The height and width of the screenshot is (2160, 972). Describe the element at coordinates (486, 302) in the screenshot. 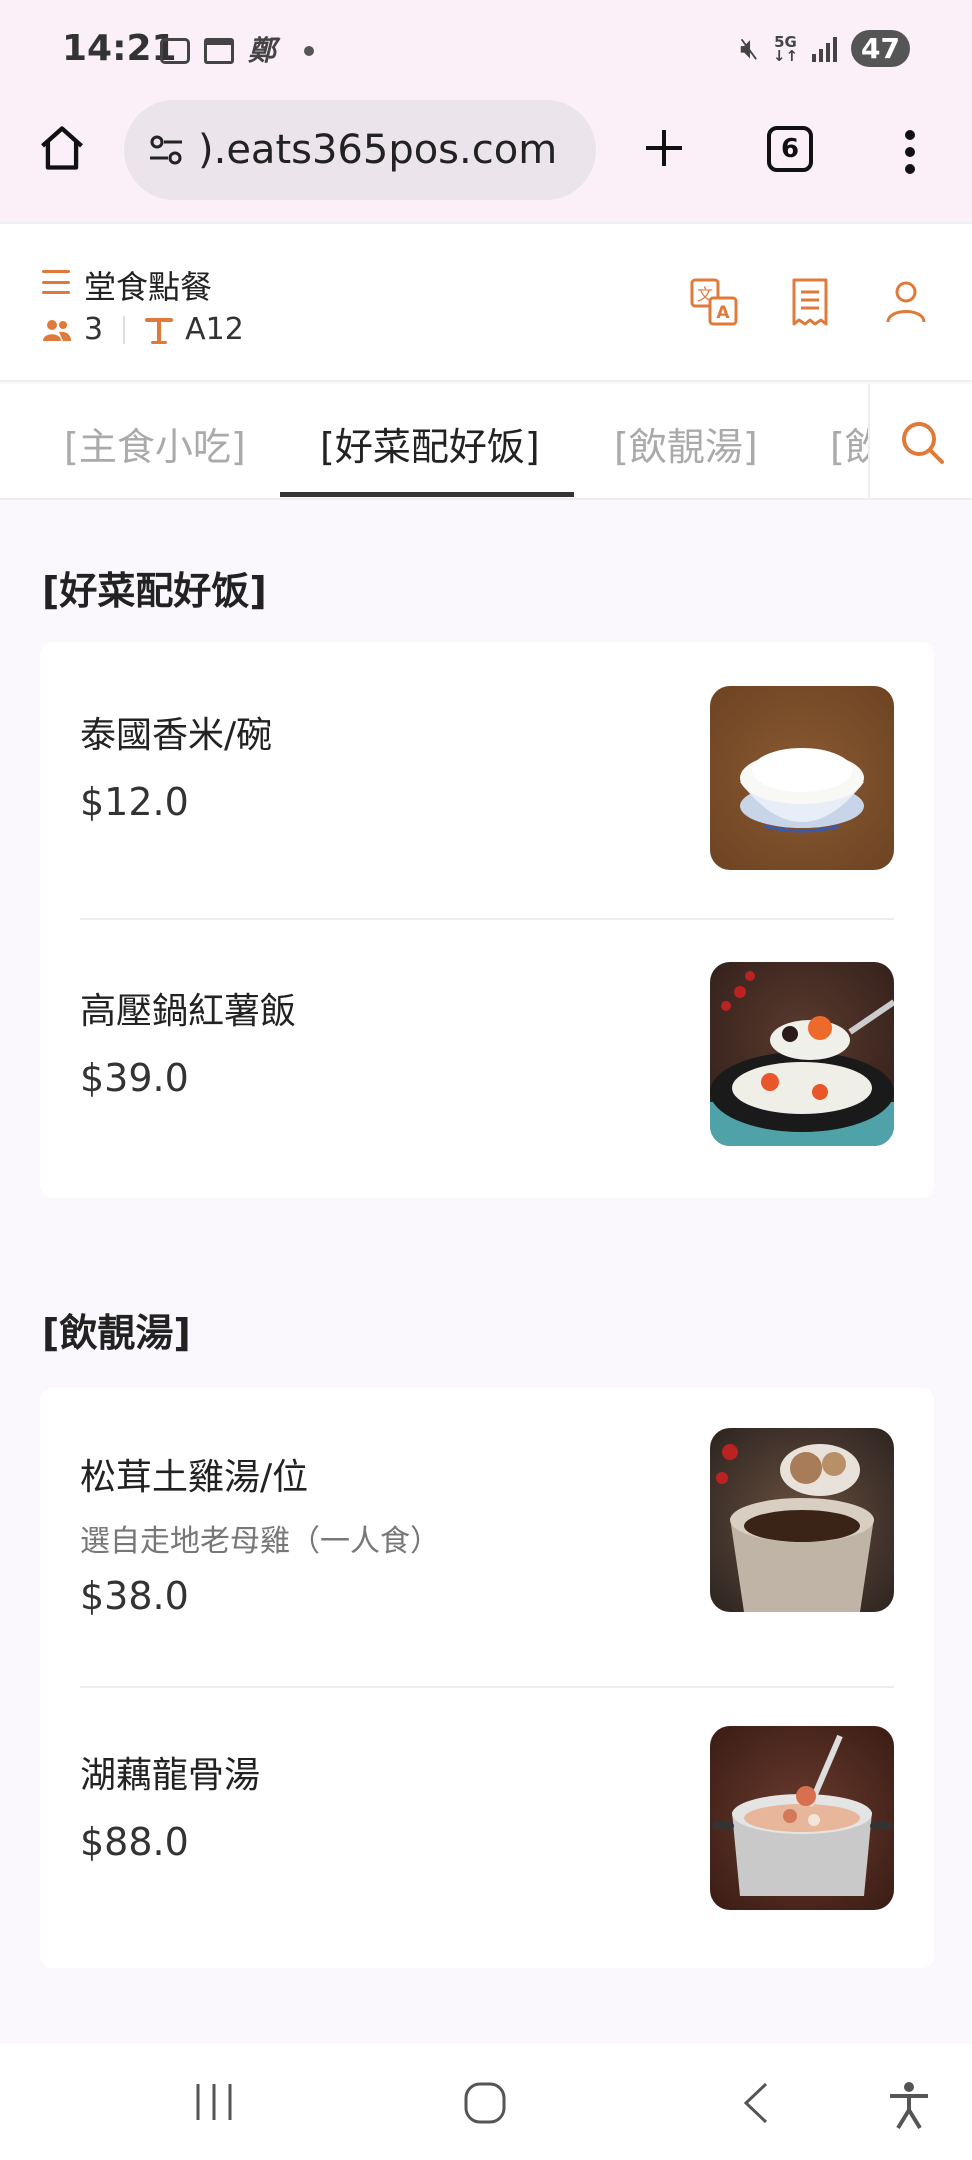

I see `app-header: 堂食點餐 3 A12 文 A` at that location.